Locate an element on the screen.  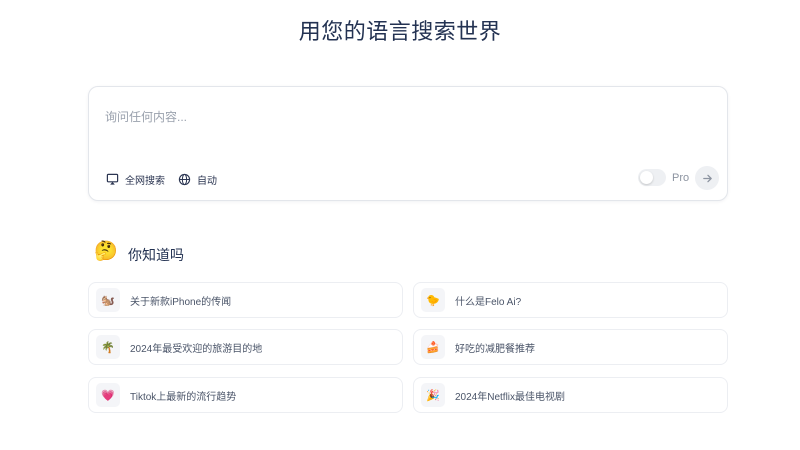
chick-icon: 🐤 is located at coordinates (433, 300).